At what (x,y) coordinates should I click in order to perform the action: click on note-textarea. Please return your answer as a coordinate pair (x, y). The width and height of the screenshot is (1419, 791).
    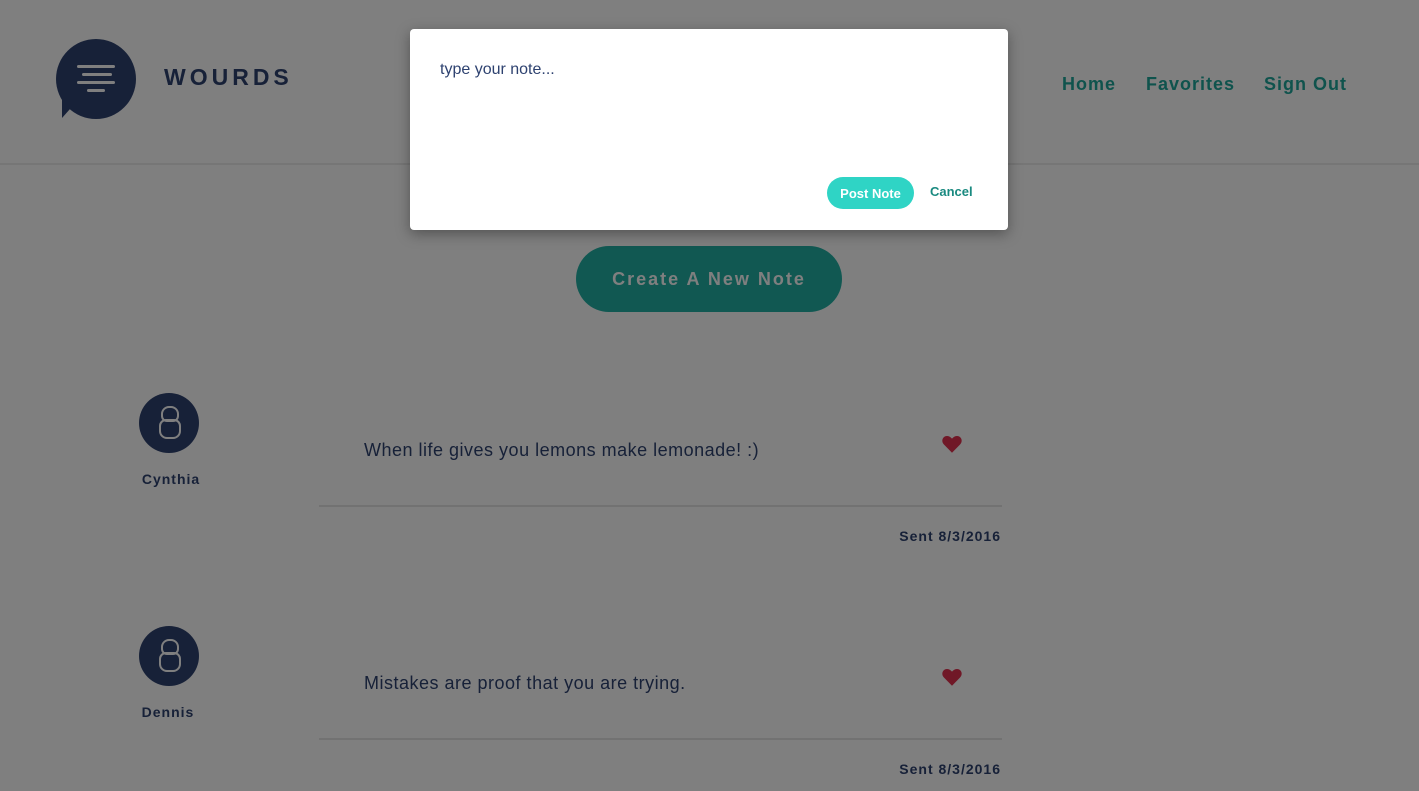
    Looking at the image, I should click on (708, 113).